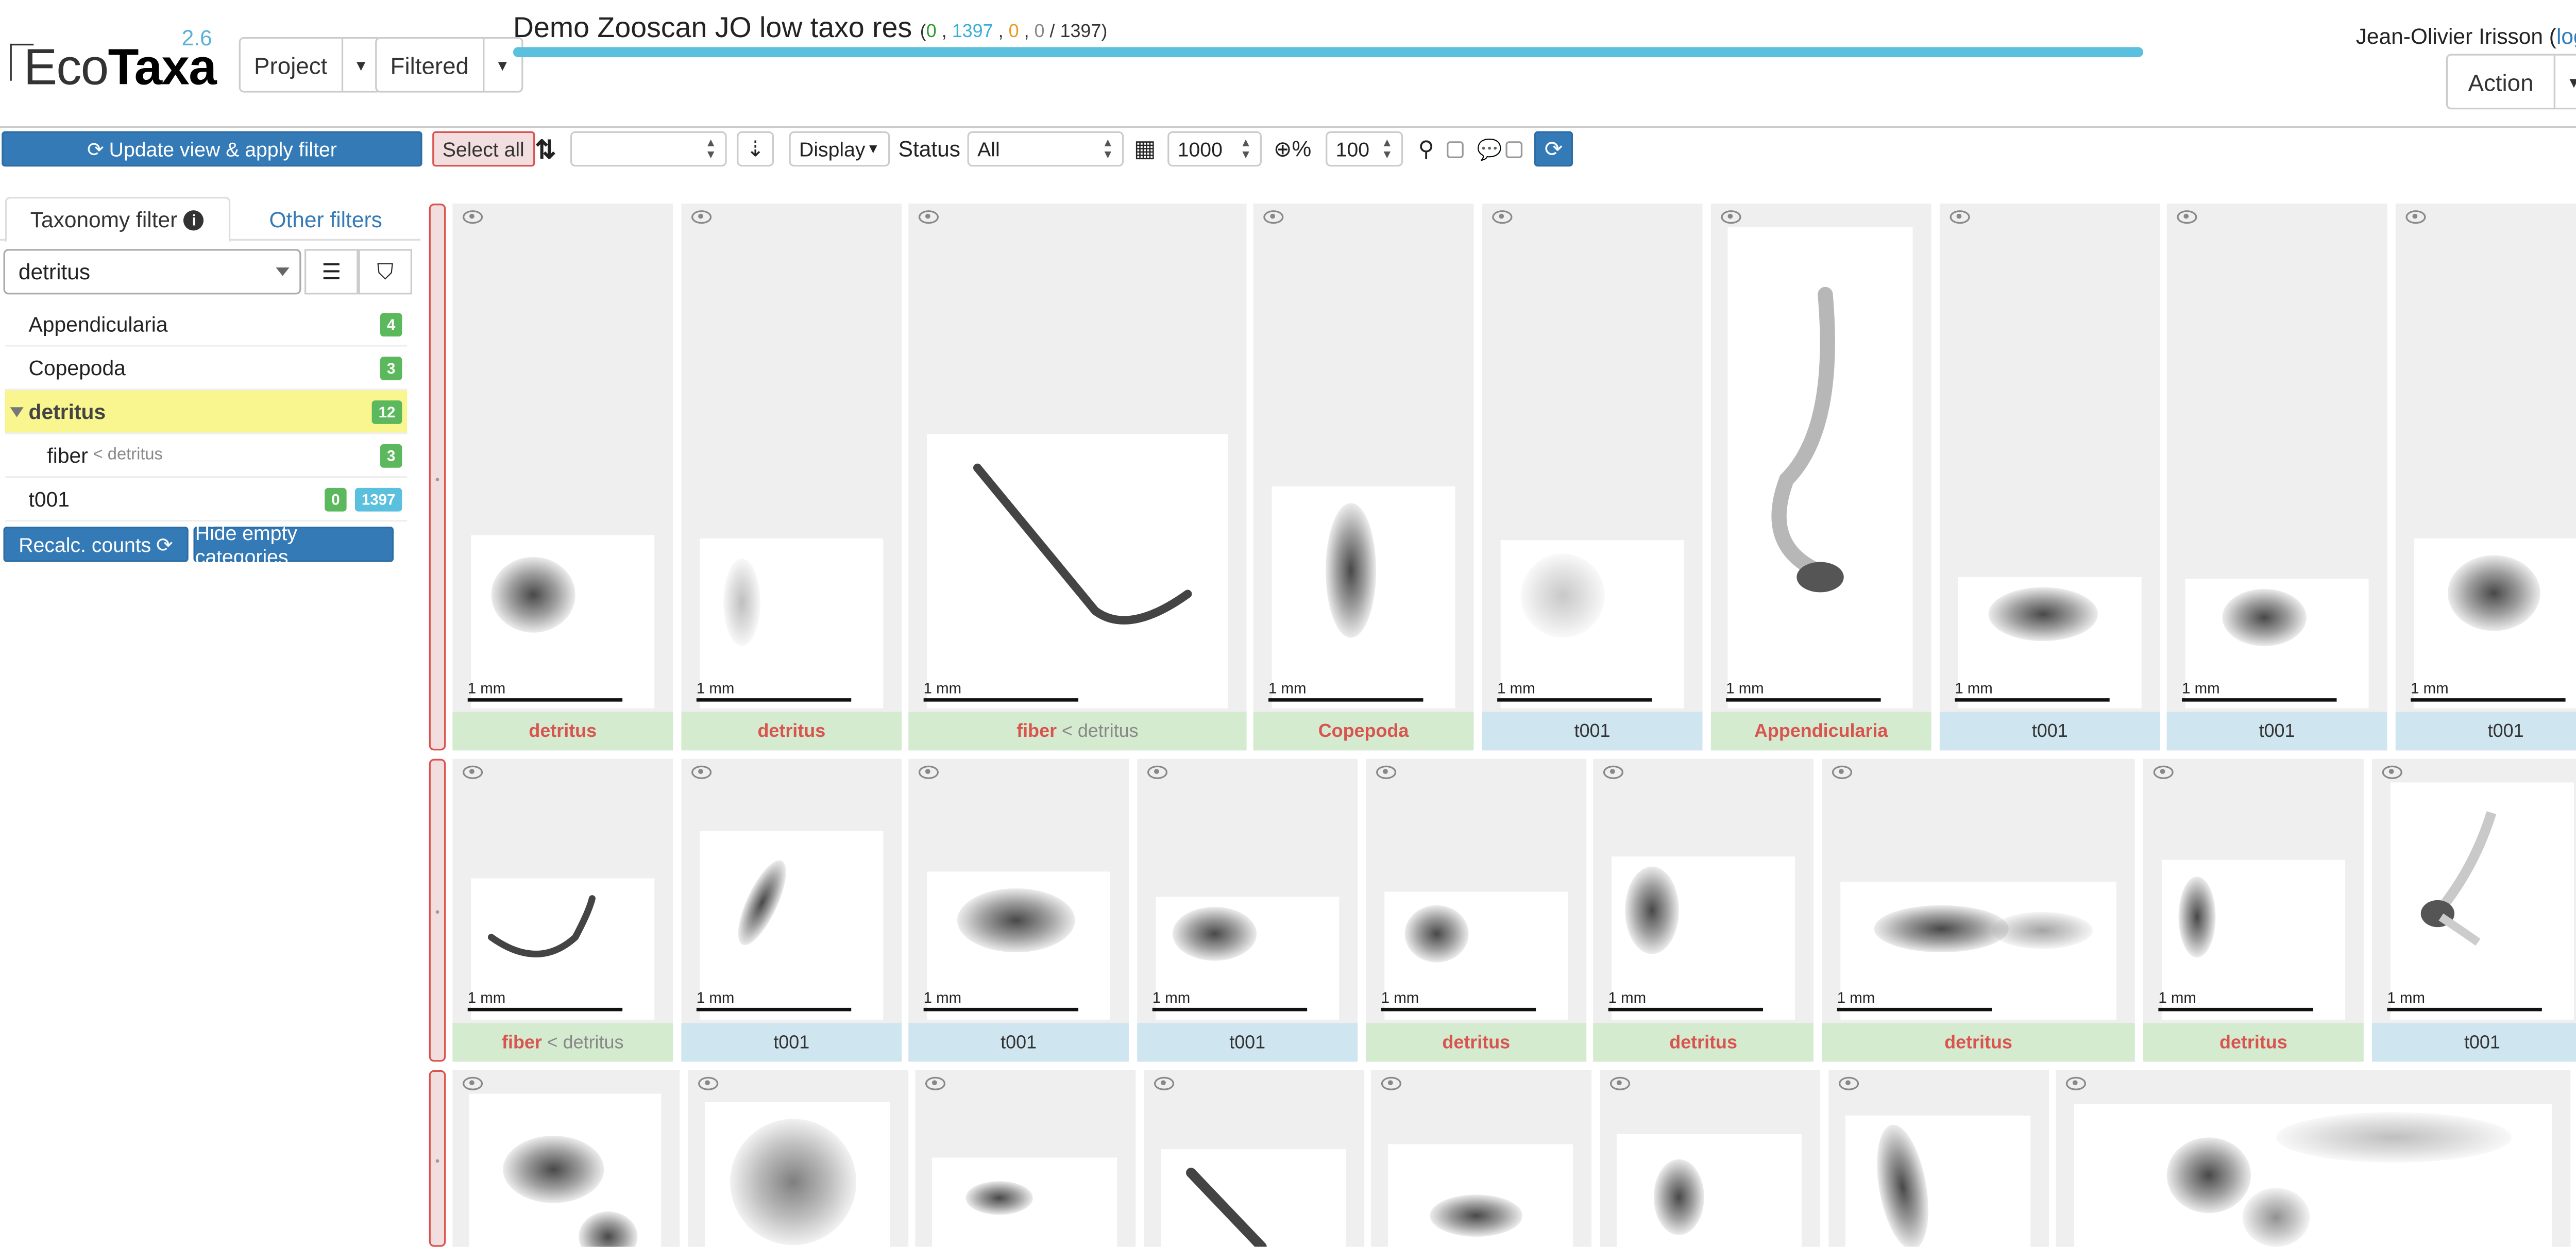 The height and width of the screenshot is (1247, 2576). What do you see at coordinates (1107, 149) in the screenshot?
I see `spinner-arrows-icon: ▲ ▼` at bounding box center [1107, 149].